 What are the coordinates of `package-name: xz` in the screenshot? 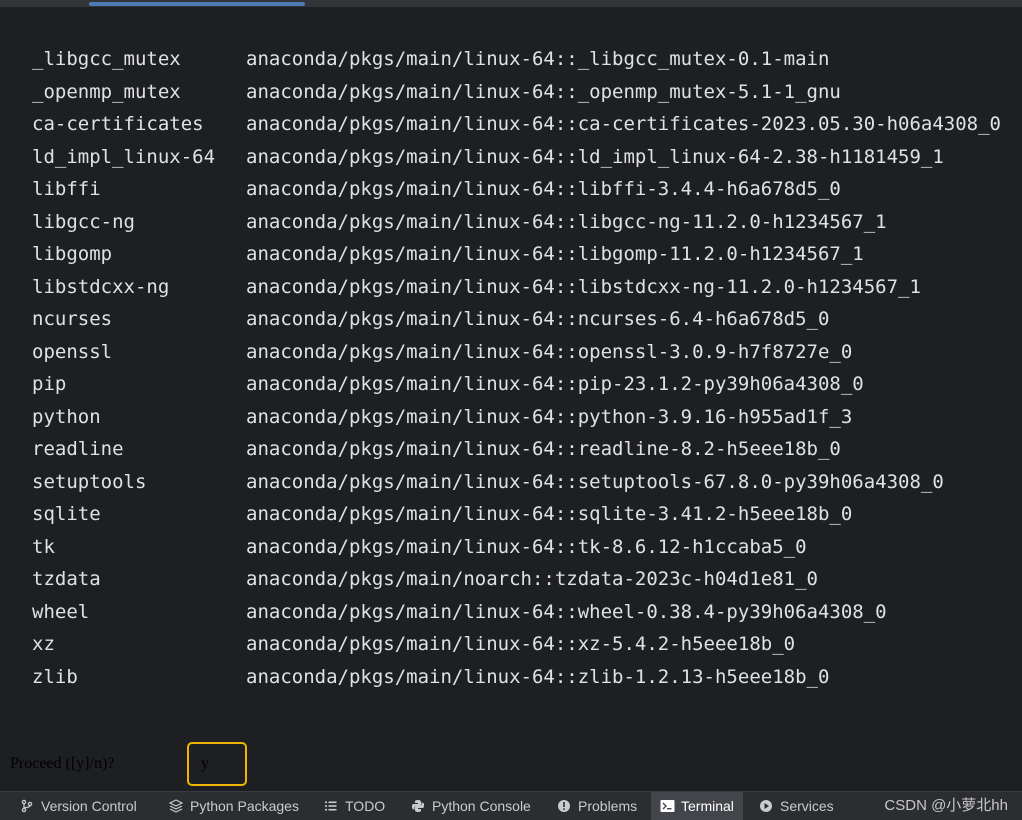 It's located at (43, 644).